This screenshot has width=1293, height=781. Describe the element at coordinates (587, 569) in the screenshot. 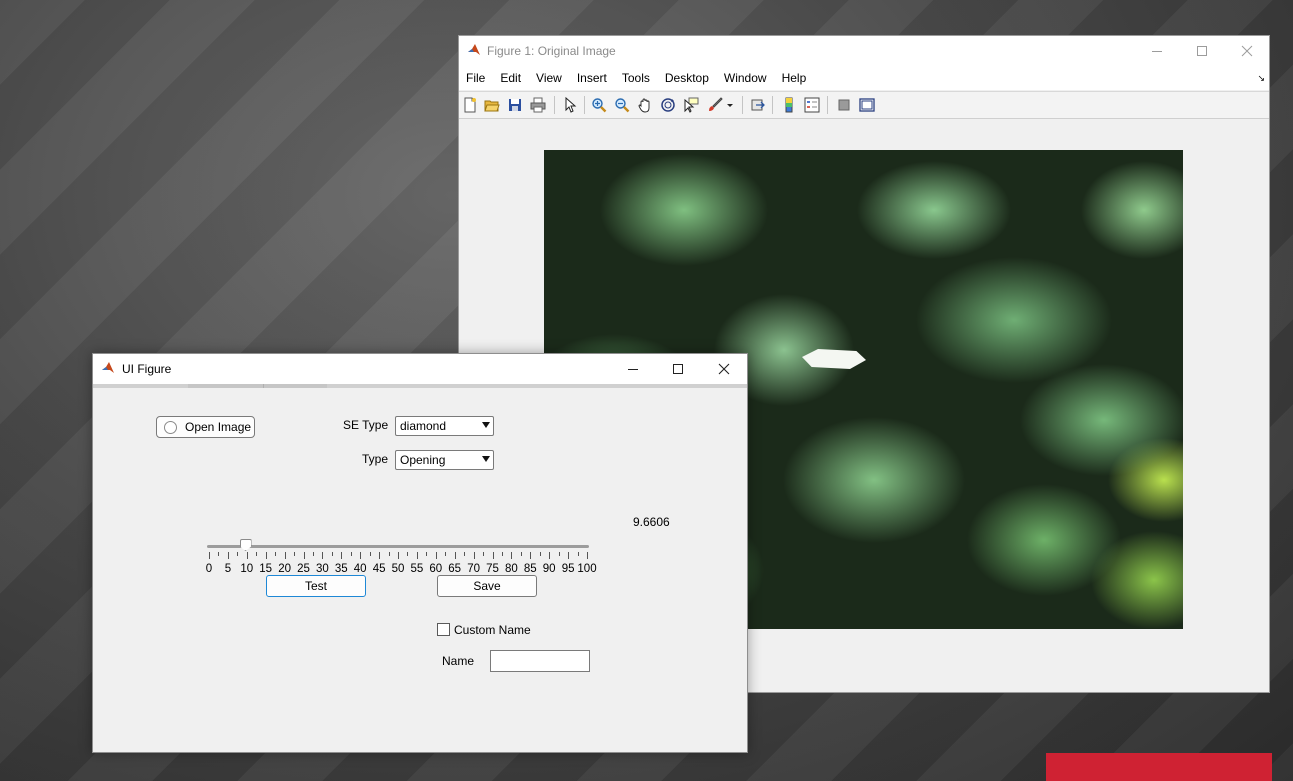

I see `slider-tick-label: 100` at that location.